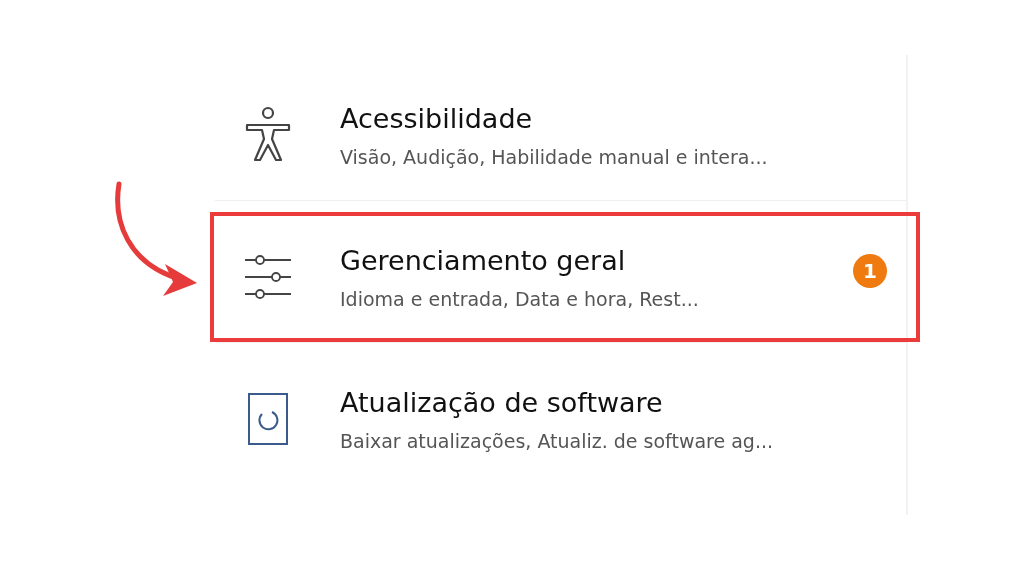  Describe the element at coordinates (437, 118) in the screenshot. I see `item-title: Acessibilidade` at that location.